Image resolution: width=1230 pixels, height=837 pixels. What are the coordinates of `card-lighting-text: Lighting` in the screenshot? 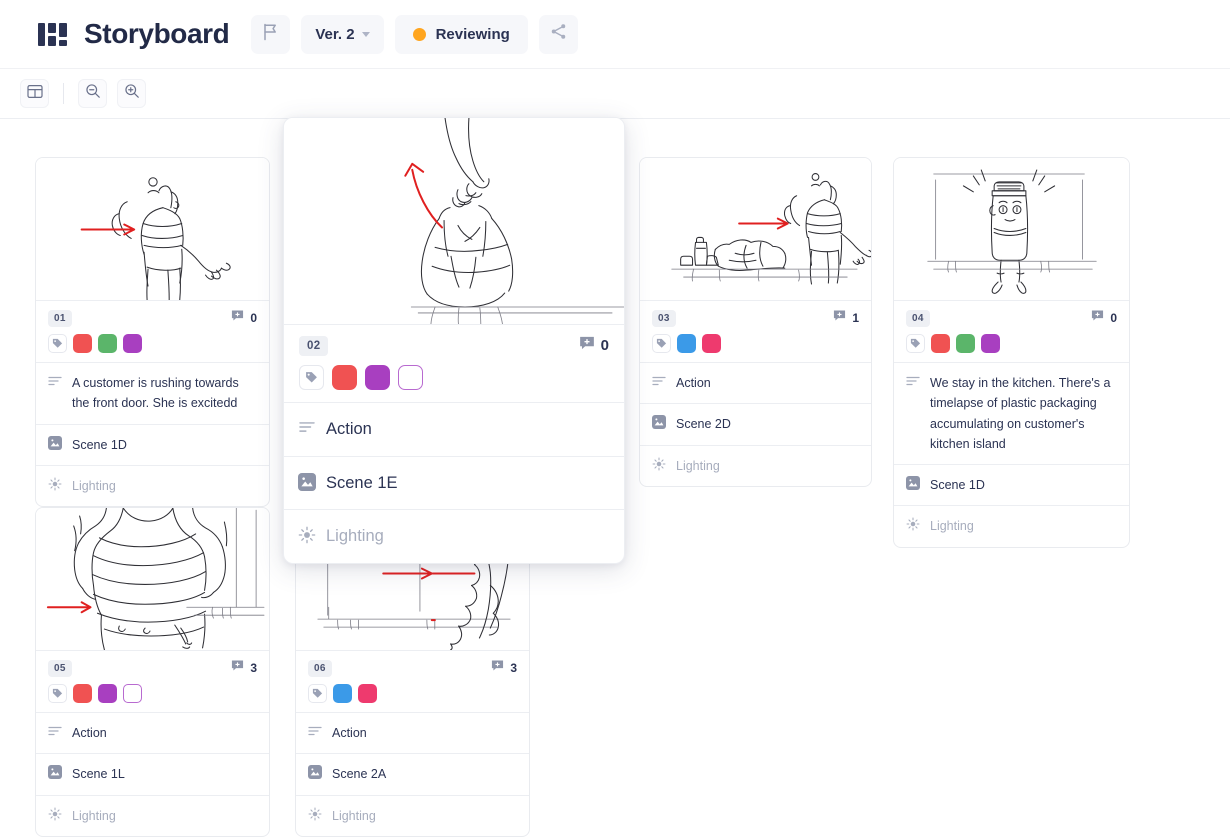 It's located at (94, 815).